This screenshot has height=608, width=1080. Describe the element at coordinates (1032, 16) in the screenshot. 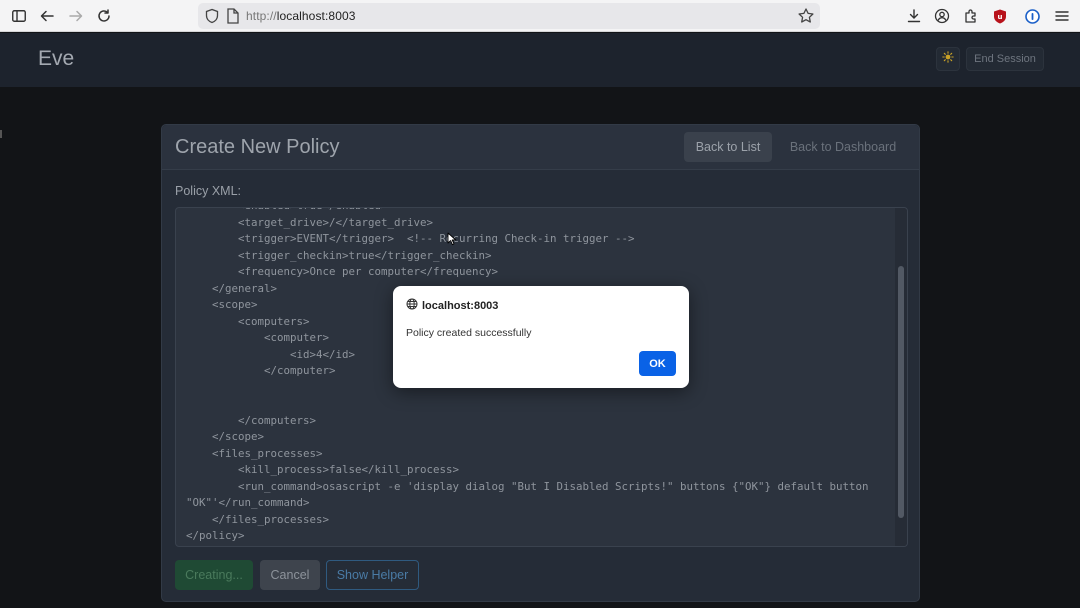

I see `password-manager-icon` at that location.